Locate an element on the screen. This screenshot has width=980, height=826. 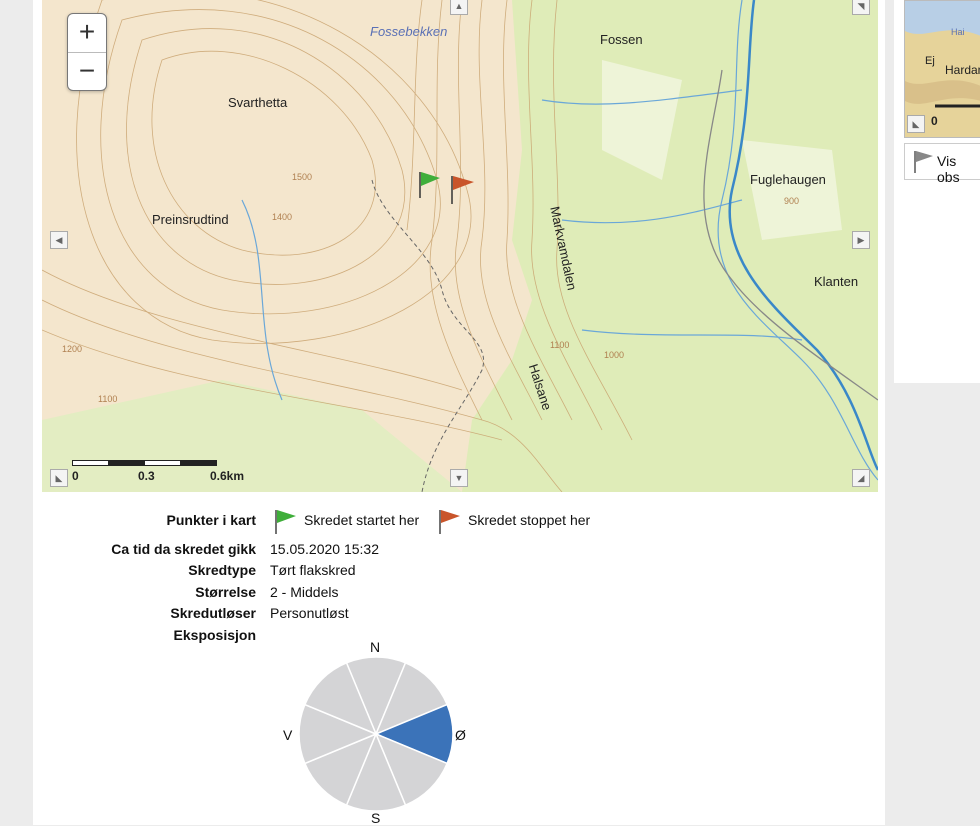
overview-minimap: Hai Hardang Ej 0 ◣ is located at coordinates (942, 69).